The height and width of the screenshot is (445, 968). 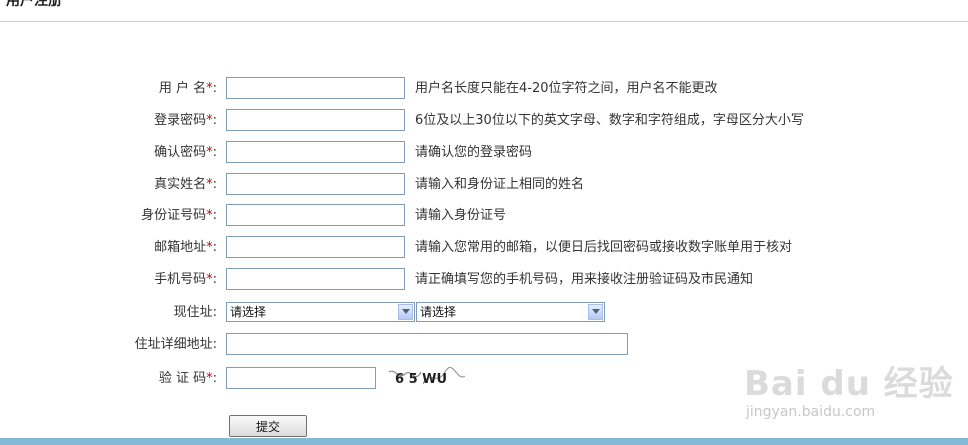 I want to click on password-row: 登录密码*: 6位及以上30位以下的英文字母、数字和字符组成，字母区分大小写, so click(x=484, y=121).